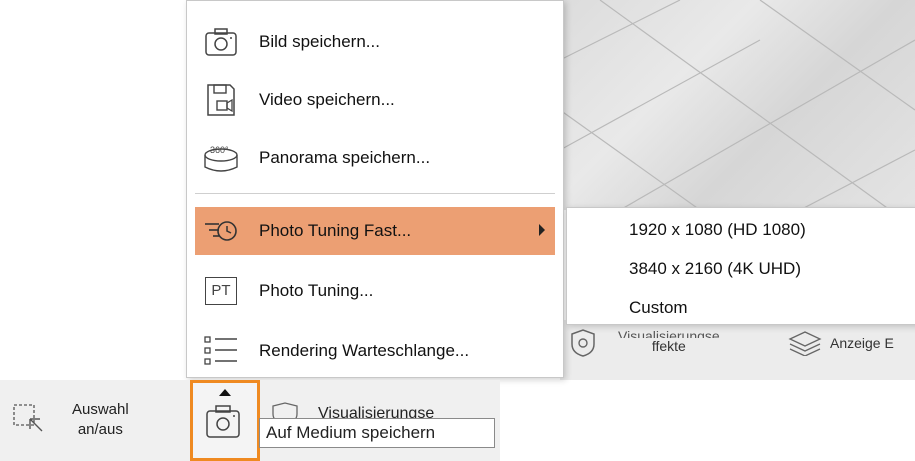 Image resolution: width=915 pixels, height=461 pixels. I want to click on save-to-media-button, so click(225, 420).